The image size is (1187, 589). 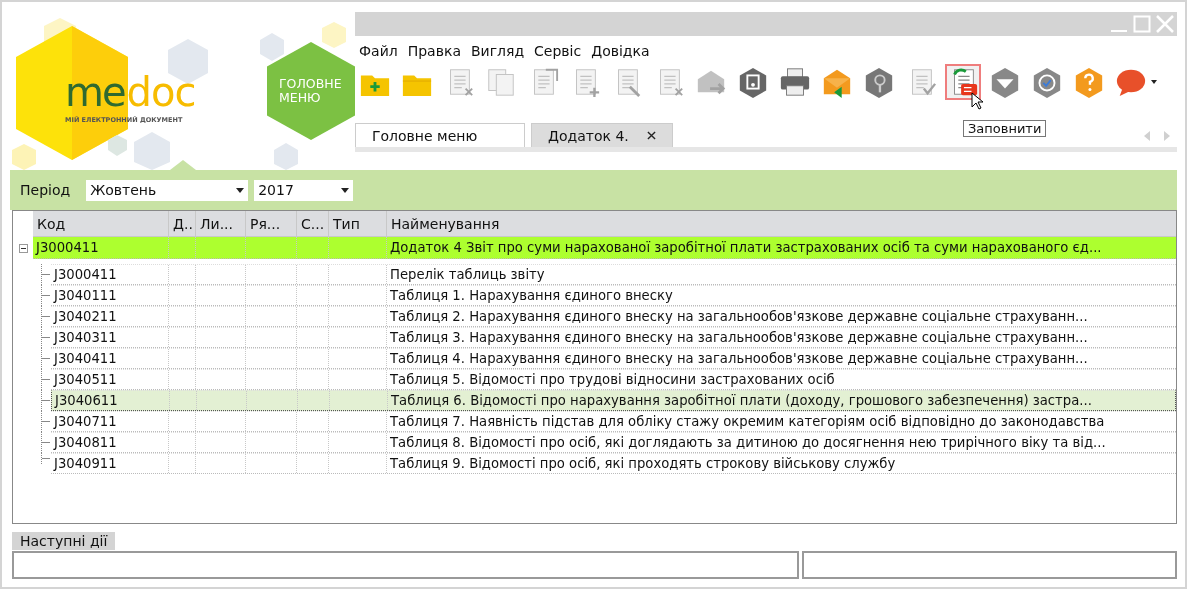 What do you see at coordinates (434, 51) in the screenshot?
I see `menu-item: Правка` at bounding box center [434, 51].